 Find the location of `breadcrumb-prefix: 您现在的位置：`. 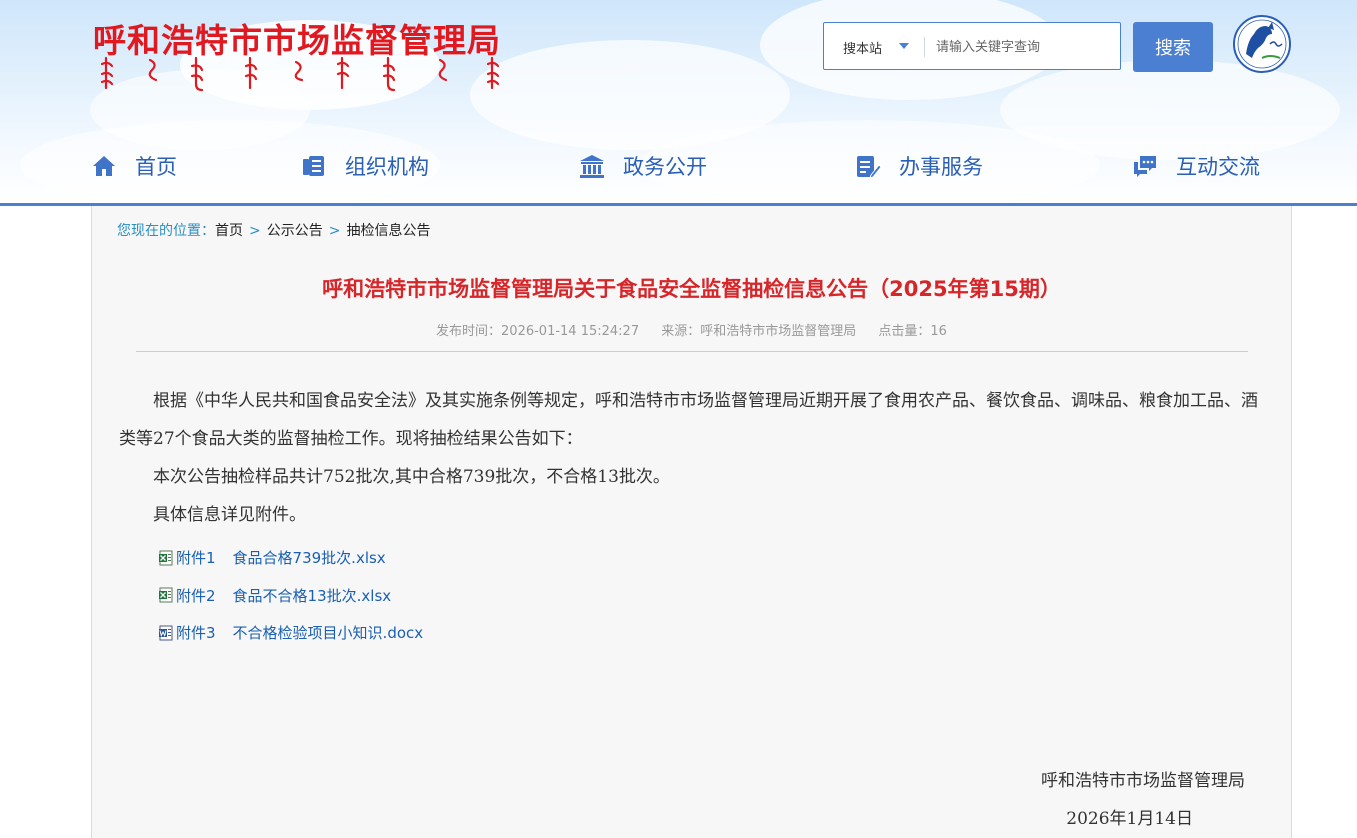

breadcrumb-prefix: 您现在的位置： is located at coordinates (166, 231).